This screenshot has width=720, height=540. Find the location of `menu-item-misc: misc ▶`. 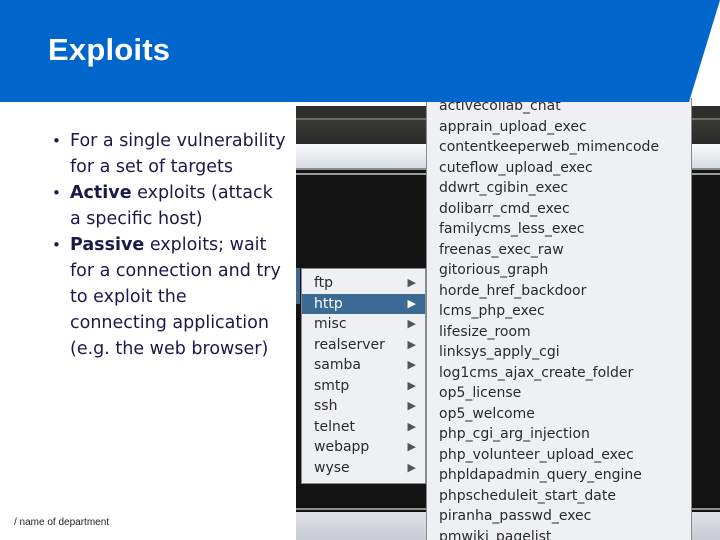

menu-item-misc: misc ▶ is located at coordinates (363, 324).